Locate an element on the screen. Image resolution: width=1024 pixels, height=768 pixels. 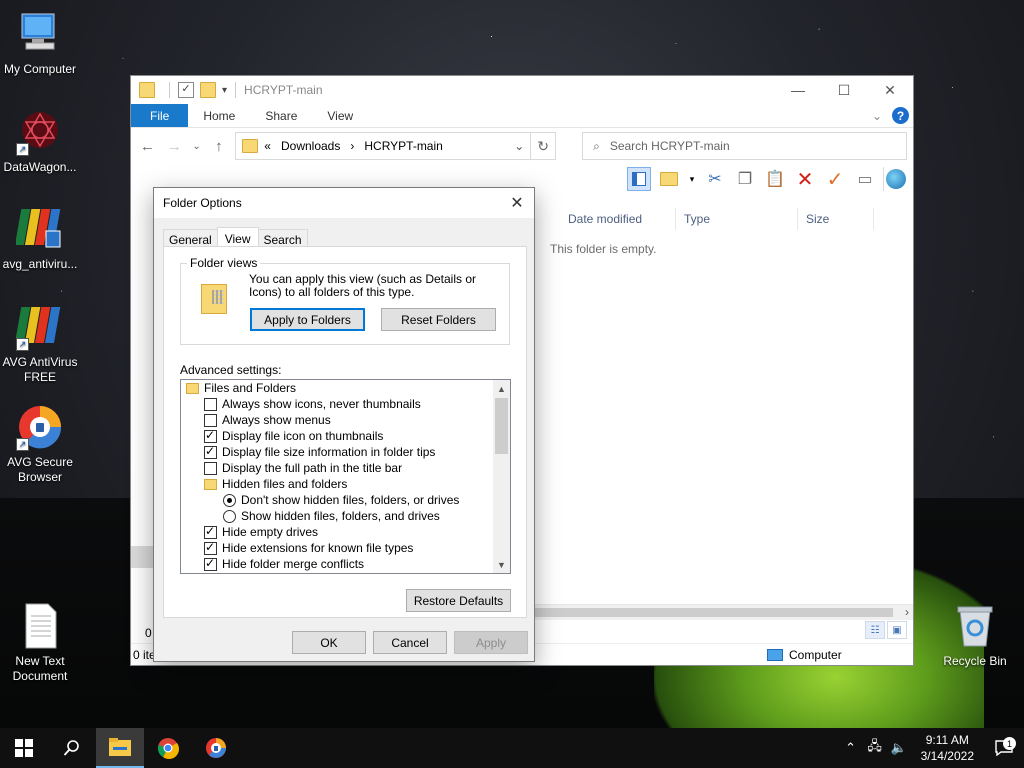
help-icon: ? is located at coordinates (900, 115).